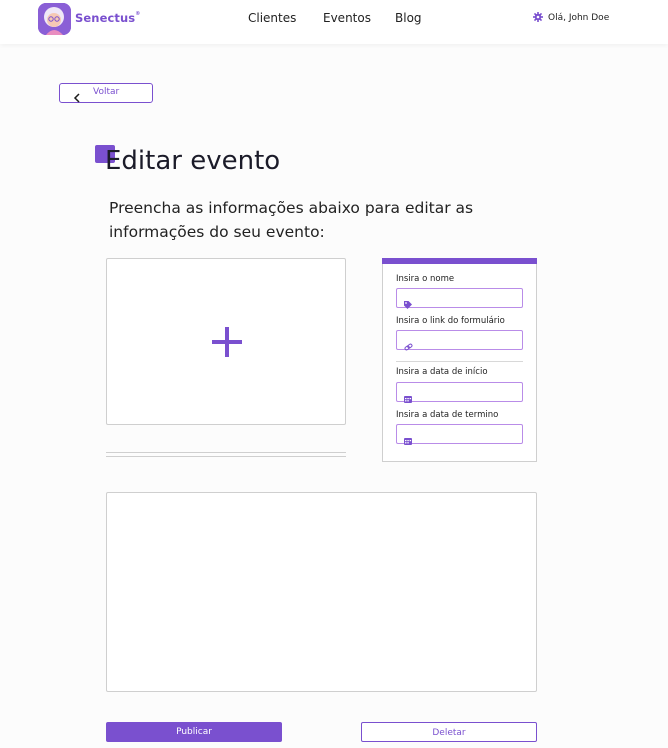  What do you see at coordinates (193, 161) in the screenshot?
I see `page-title: Editar evento` at bounding box center [193, 161].